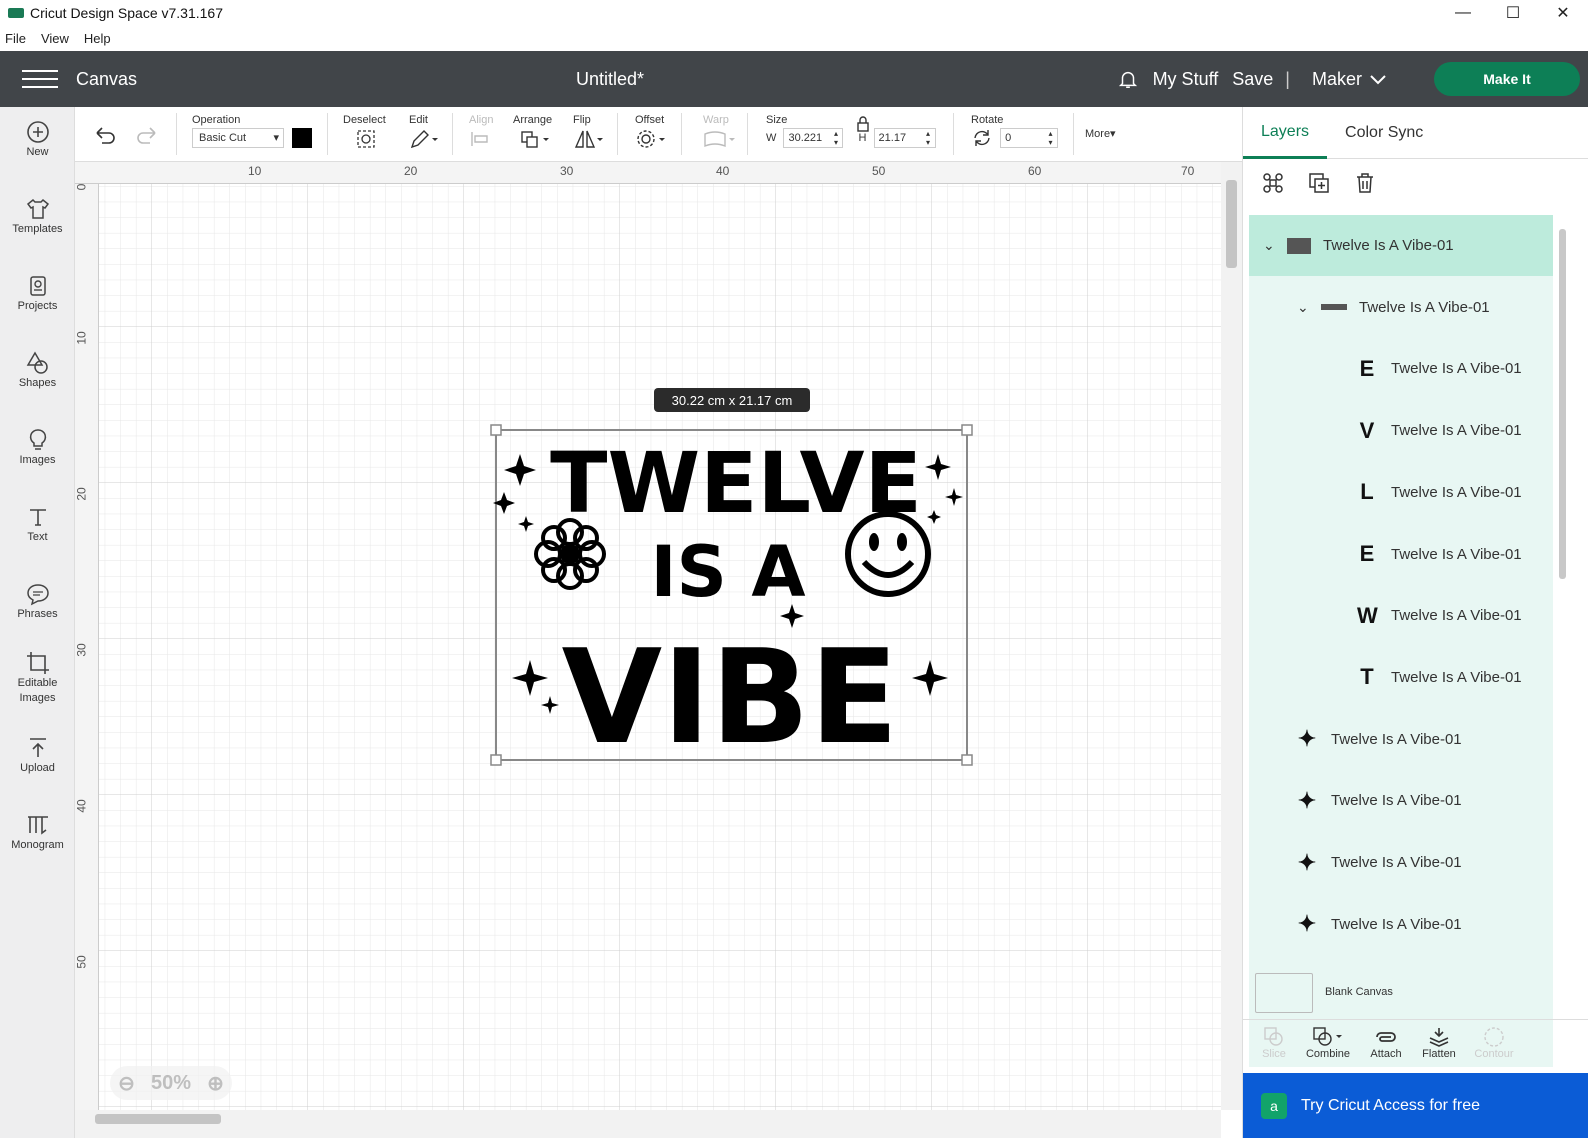 Image resolution: width=1588 pixels, height=1138 pixels. Describe the element at coordinates (147, 135) in the screenshot. I see `redo-icon` at that location.